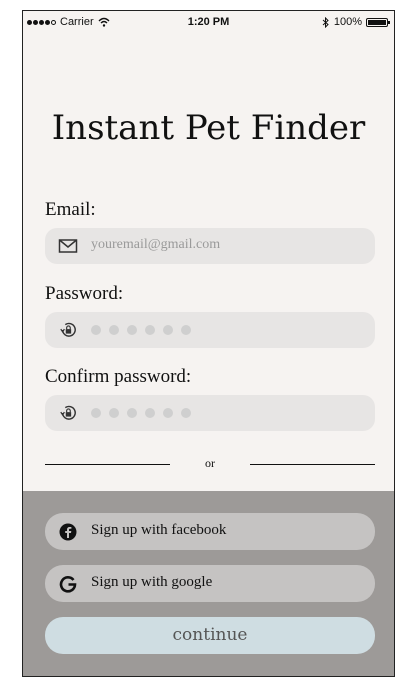 Image resolution: width=418 pixels, height=692 pixels. I want to click on email-placeholder: youremail@gmail.com, so click(156, 244).